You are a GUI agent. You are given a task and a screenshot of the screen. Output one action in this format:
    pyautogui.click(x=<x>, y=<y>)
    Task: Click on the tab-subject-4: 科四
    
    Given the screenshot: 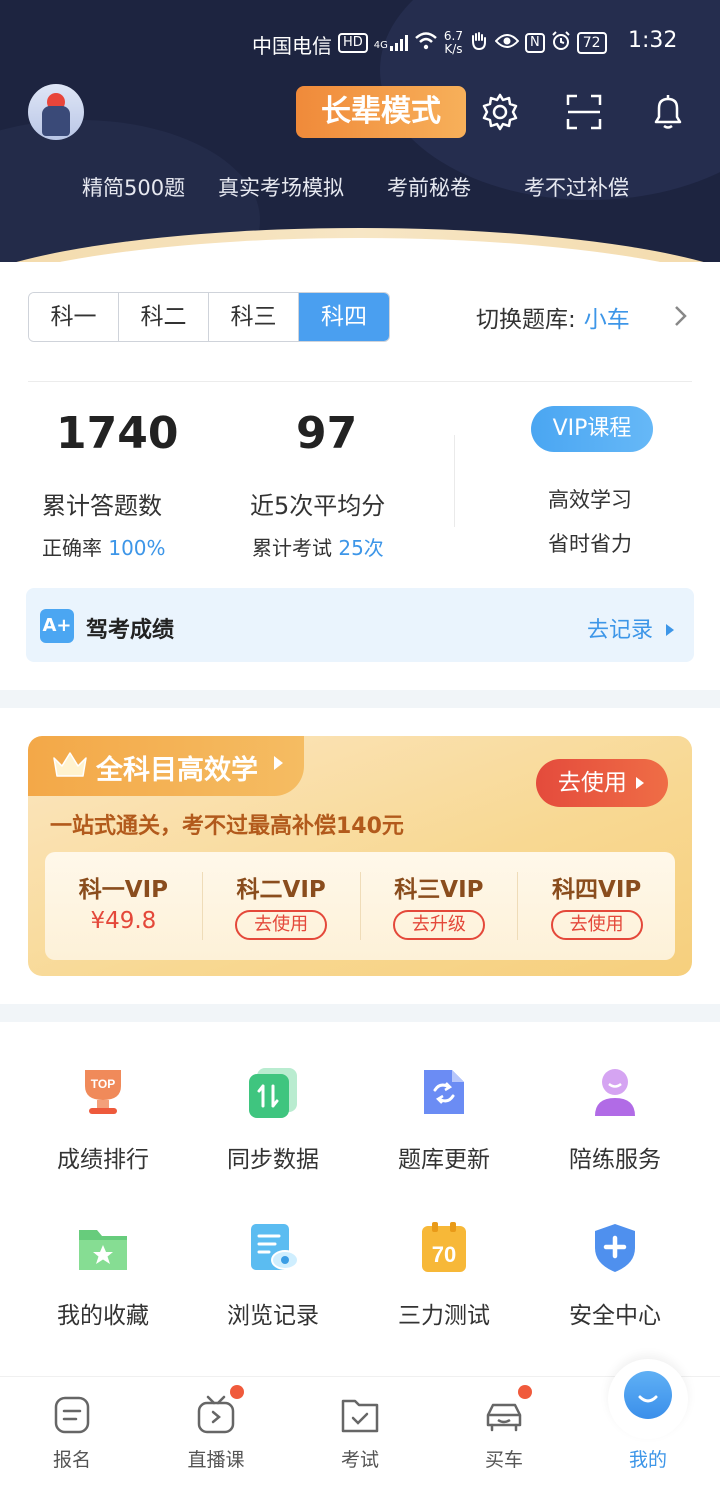 What is the action you would take?
    pyautogui.click(x=344, y=317)
    